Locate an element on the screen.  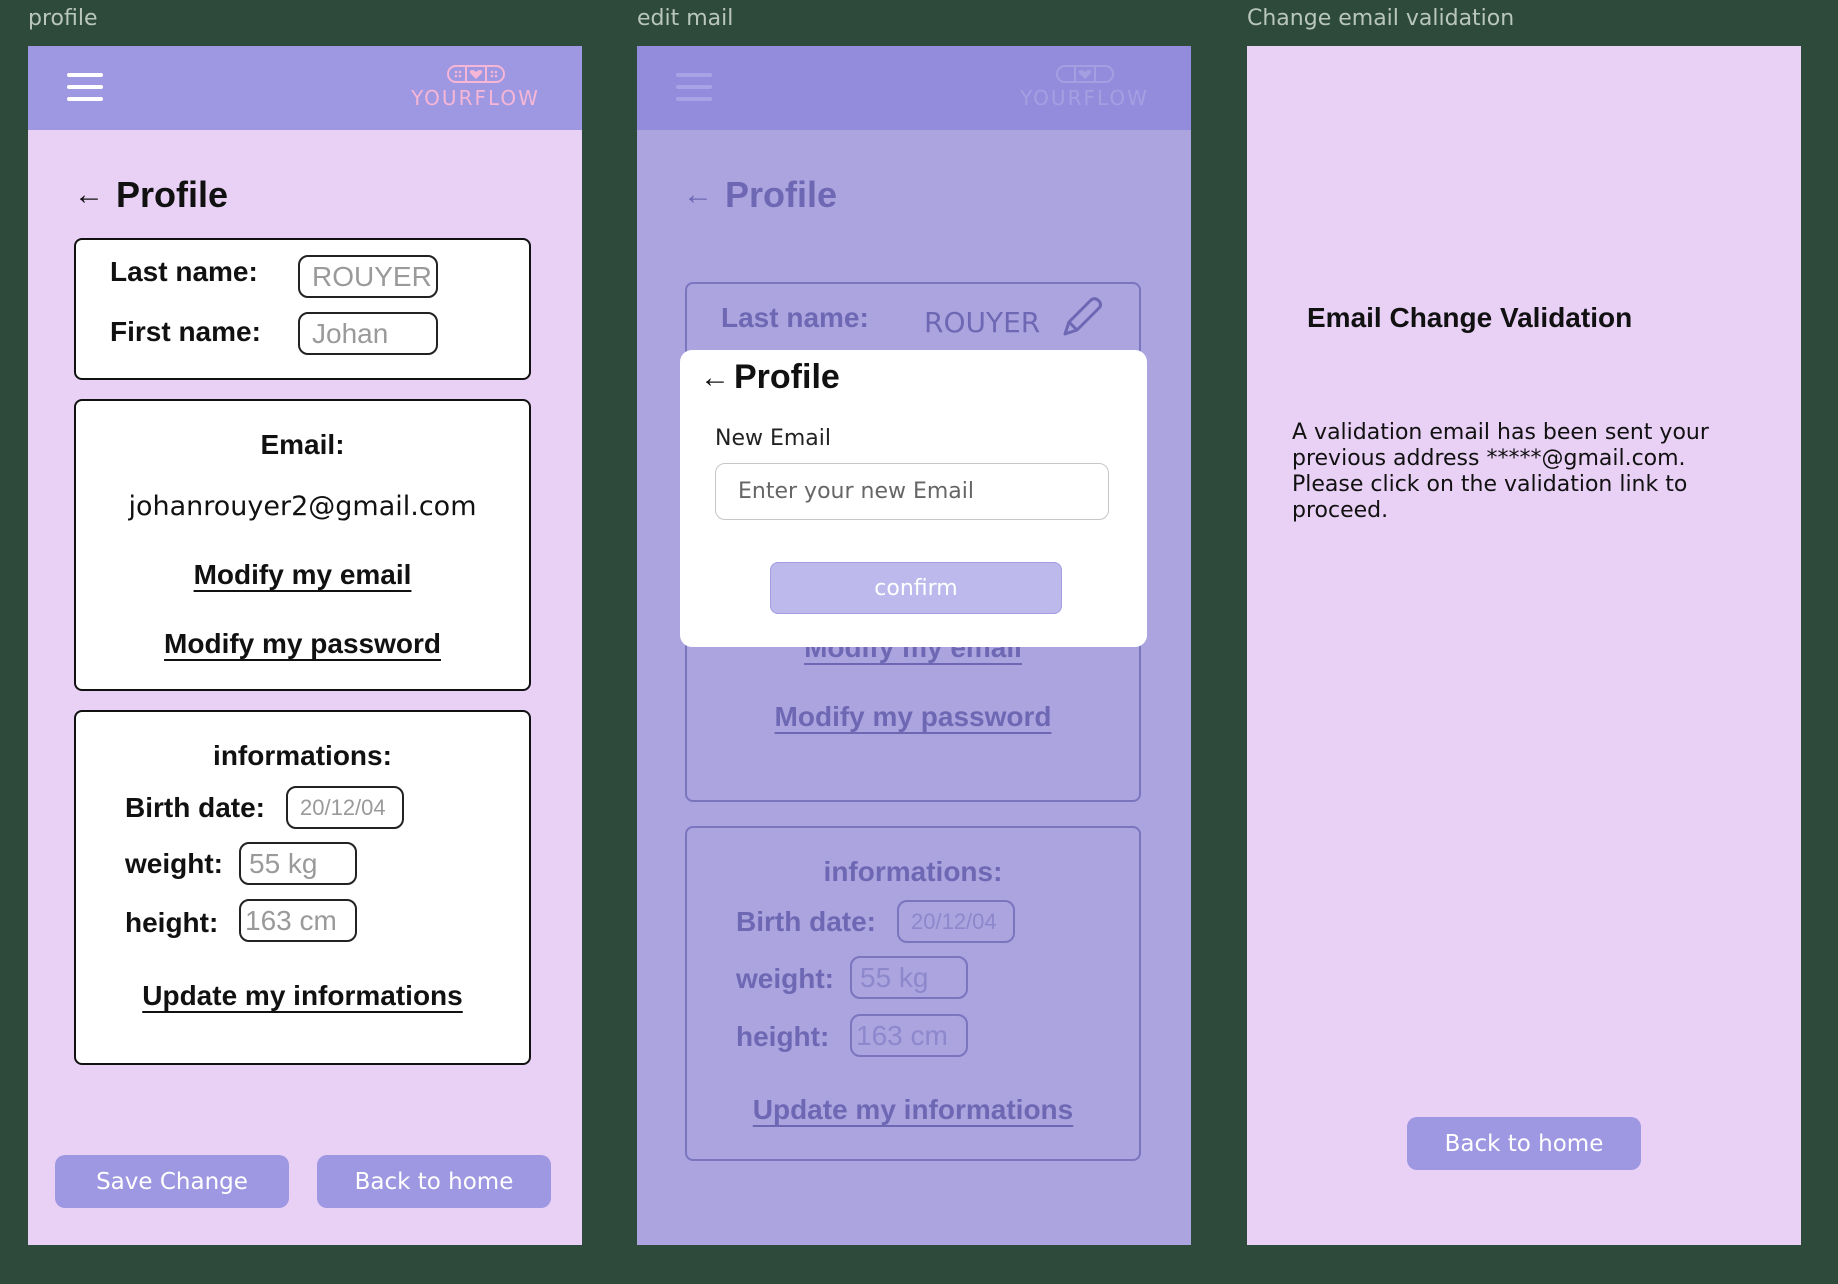
modify-email-link: Modify my email is located at coordinates (303, 574).